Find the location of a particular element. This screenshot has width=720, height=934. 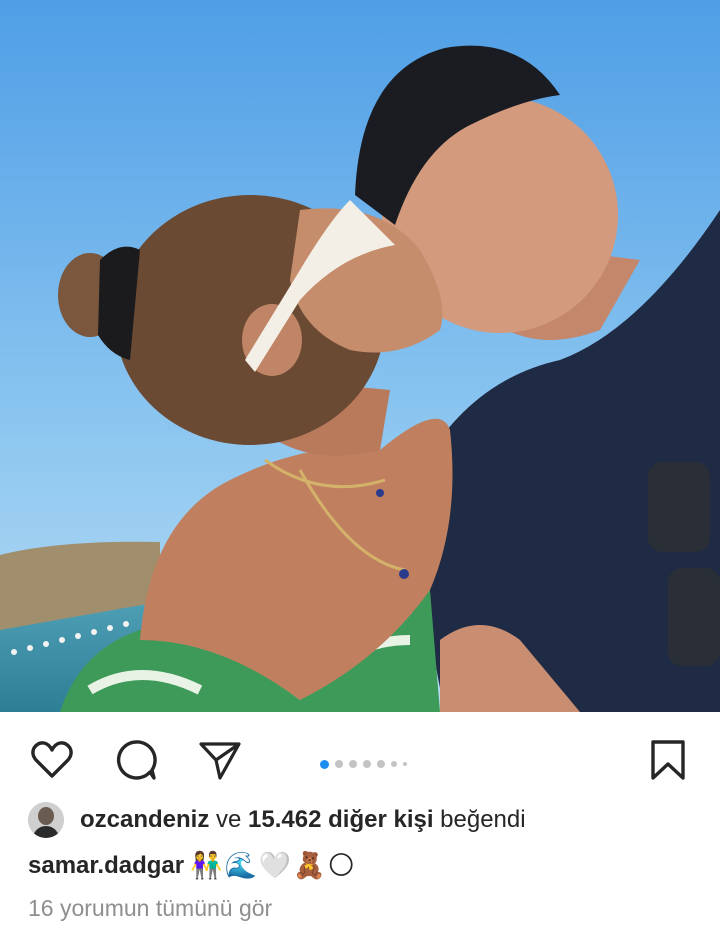

likes-count: 15.462 diğer kişi is located at coordinates (340, 820).